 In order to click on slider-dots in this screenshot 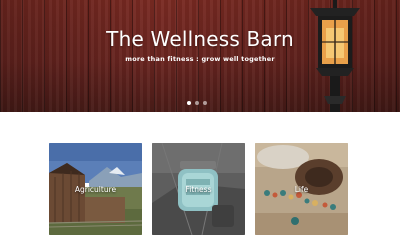, I will do `click(197, 103)`.